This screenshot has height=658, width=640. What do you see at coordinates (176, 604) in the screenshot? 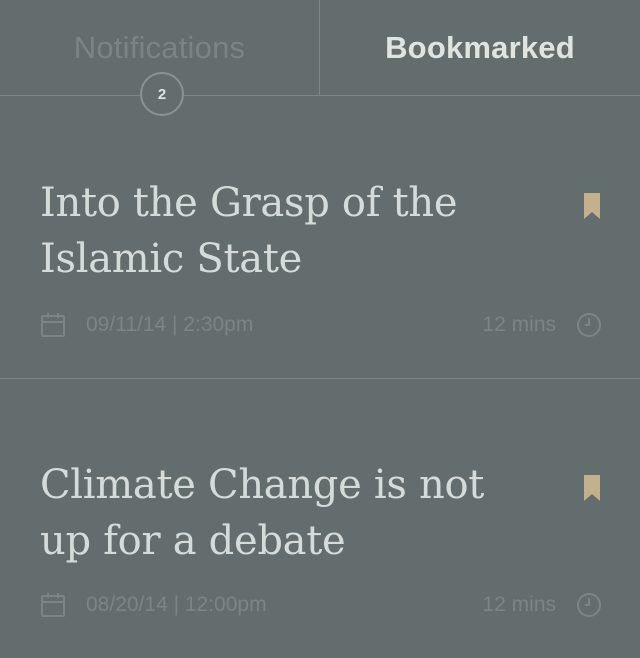
I see `article-datetime: 08/20/14 | 12:00pm` at bounding box center [176, 604].